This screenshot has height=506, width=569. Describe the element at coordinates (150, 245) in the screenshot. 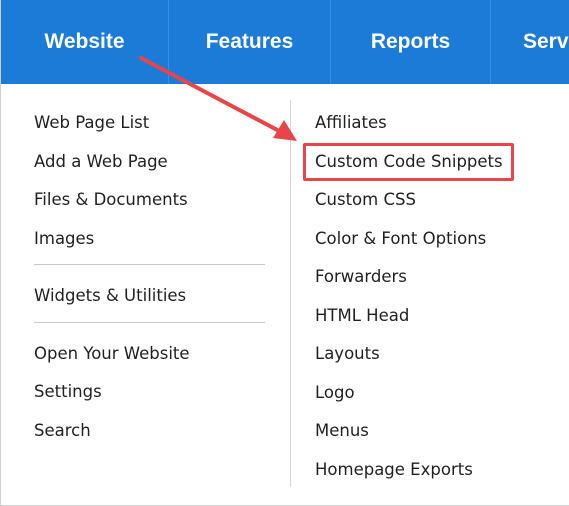

I see `menu-item-images: Images` at that location.